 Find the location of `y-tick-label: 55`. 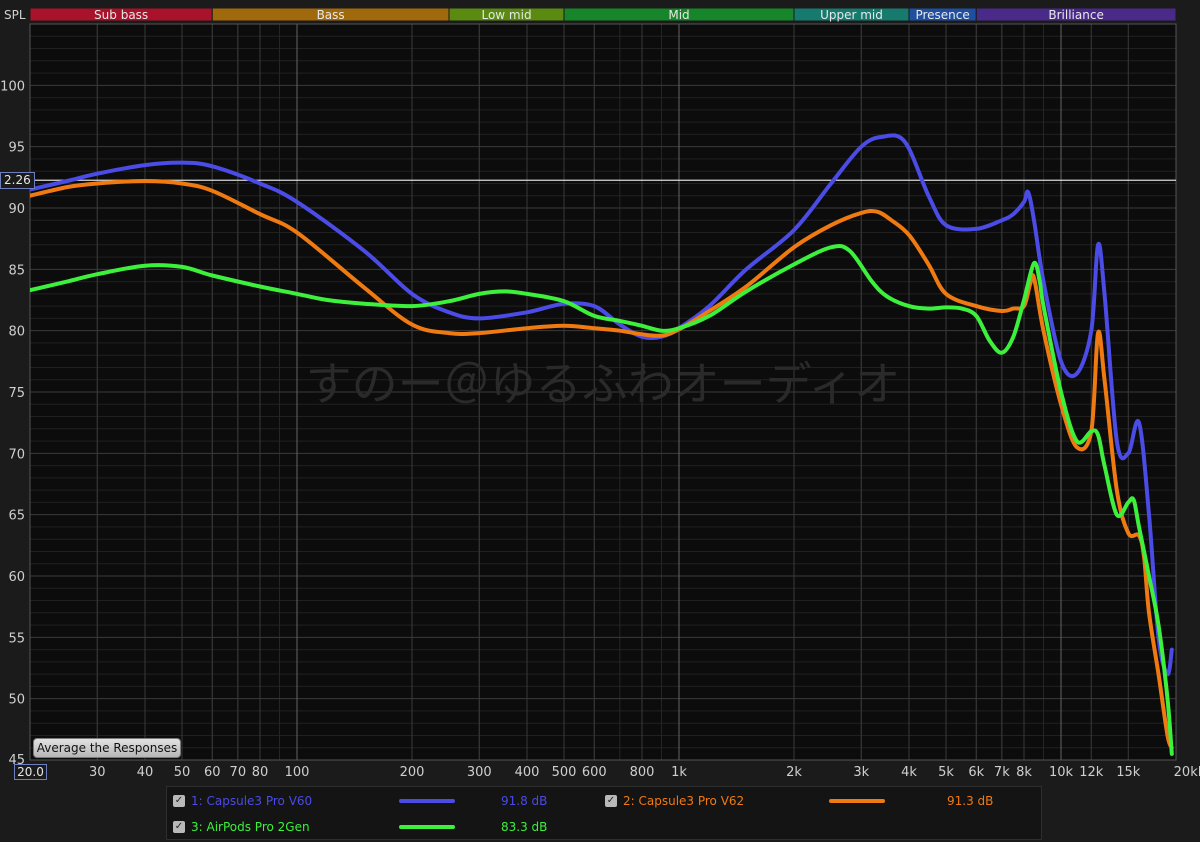

y-tick-label: 55 is located at coordinates (16, 638).